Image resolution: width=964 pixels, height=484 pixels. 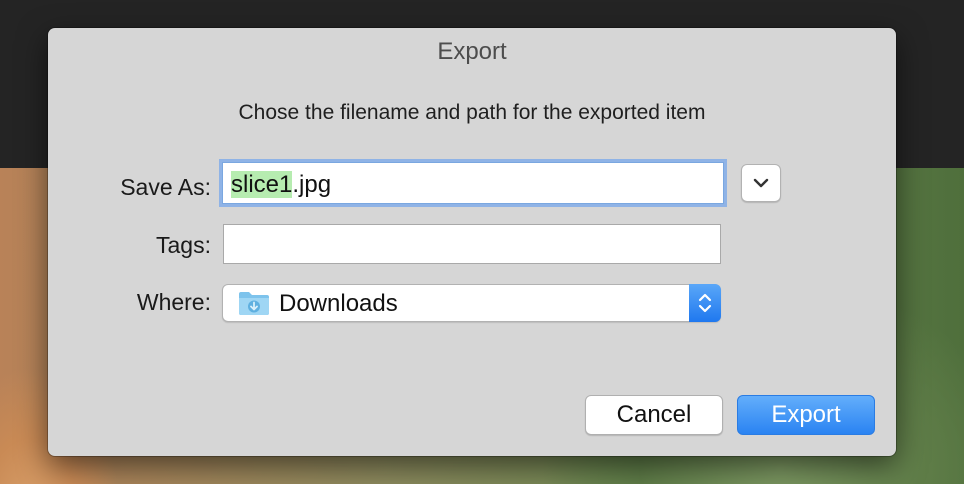 I want to click on save-as-field: slice1.jpg, so click(x=473, y=183).